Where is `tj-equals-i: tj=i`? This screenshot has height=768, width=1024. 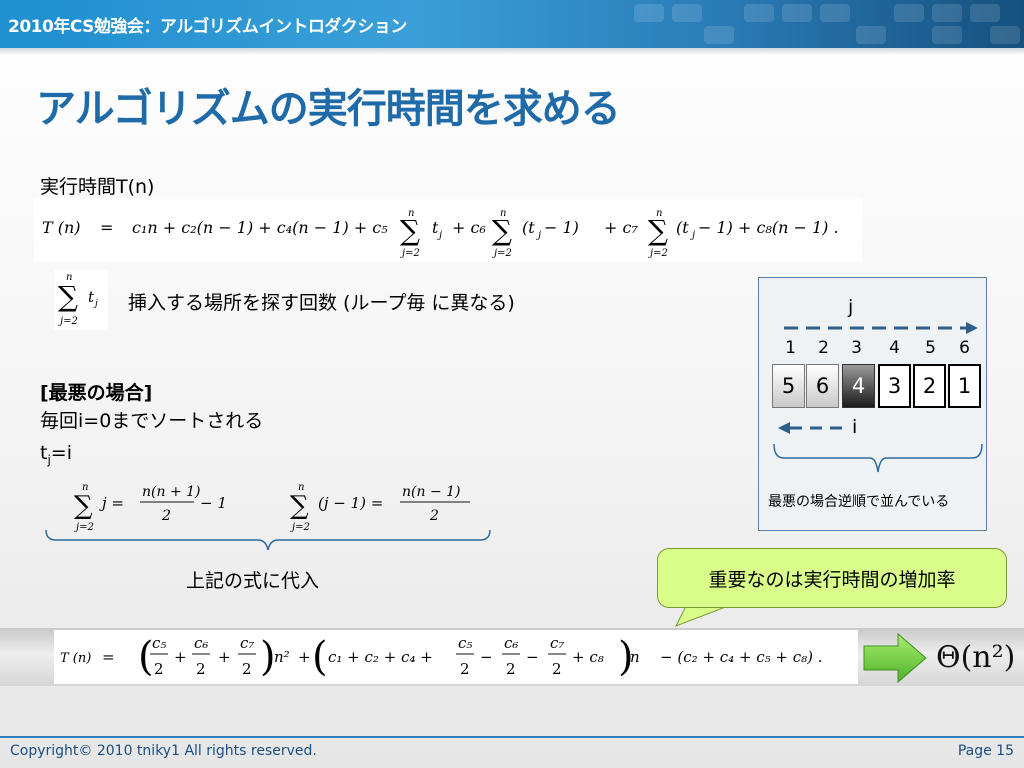 tj-equals-i: tj=i is located at coordinates (56, 454).